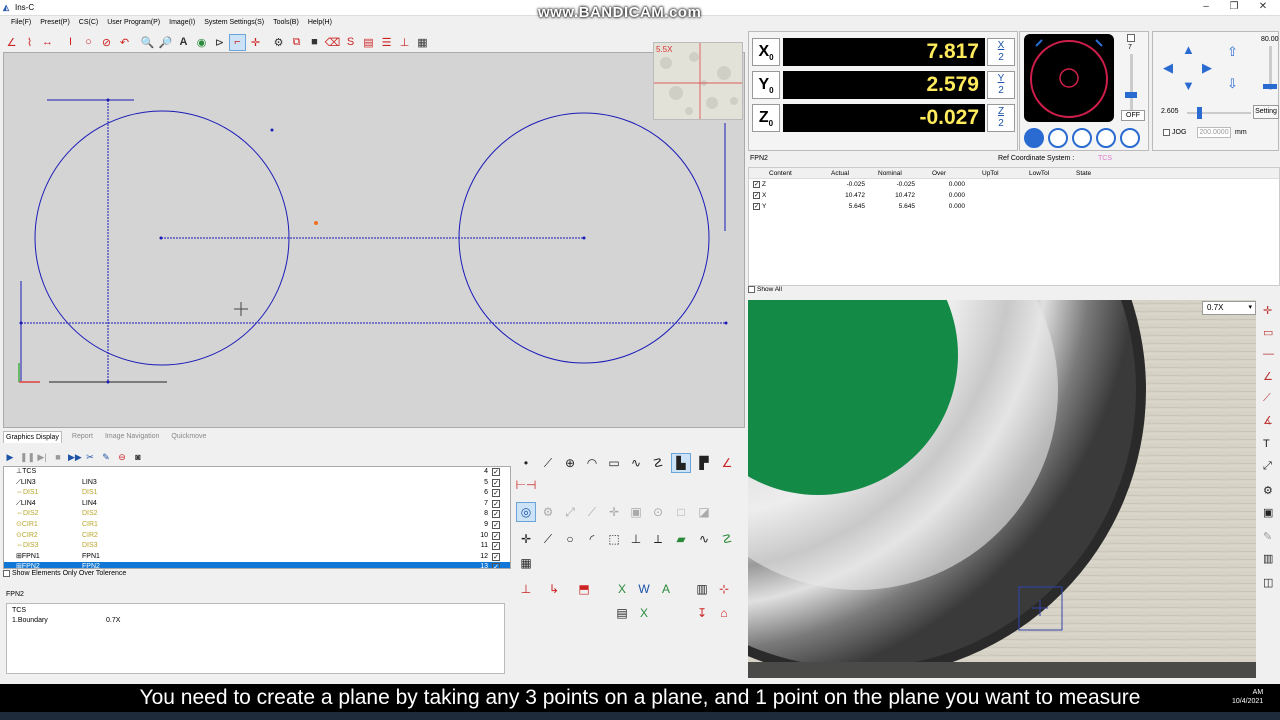 This screenshot has width=1280, height=720. Describe the element at coordinates (1001, 85) in the screenshot. I see `y-half-button: Y2` at that location.